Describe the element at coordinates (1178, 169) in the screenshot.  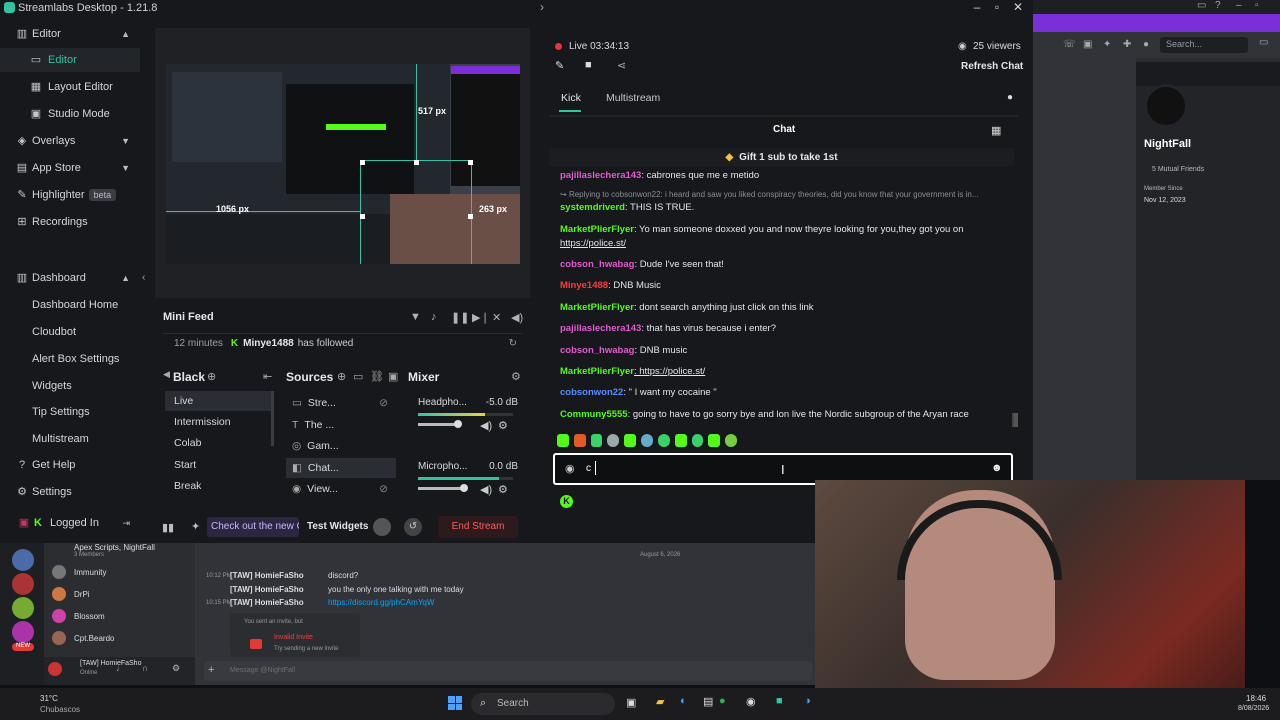
I see `mutual-friends: 5 Mutual Friends` at that location.